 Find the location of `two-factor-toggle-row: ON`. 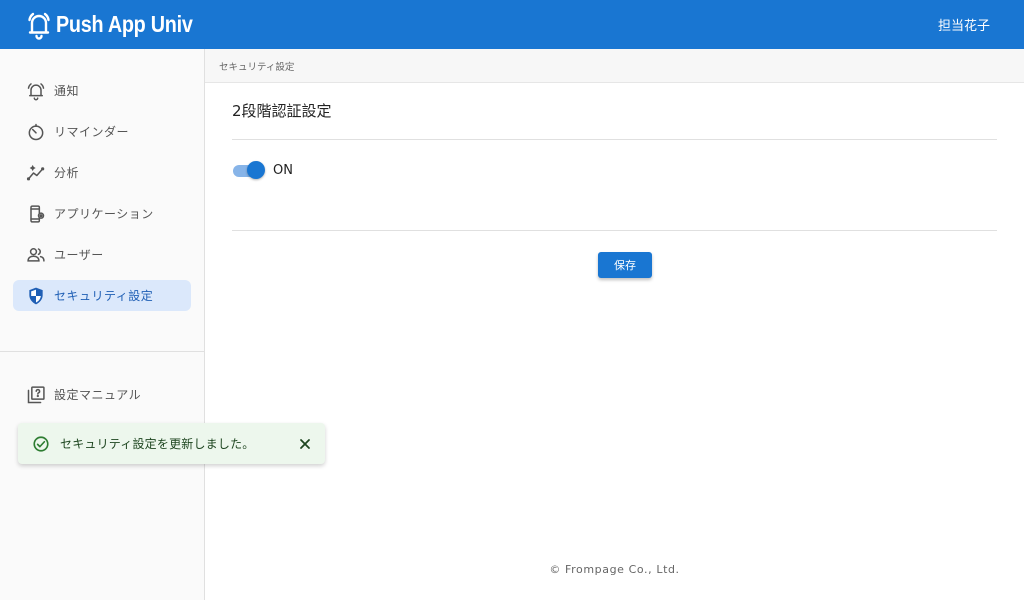

two-factor-toggle-row: ON is located at coordinates (262, 170).